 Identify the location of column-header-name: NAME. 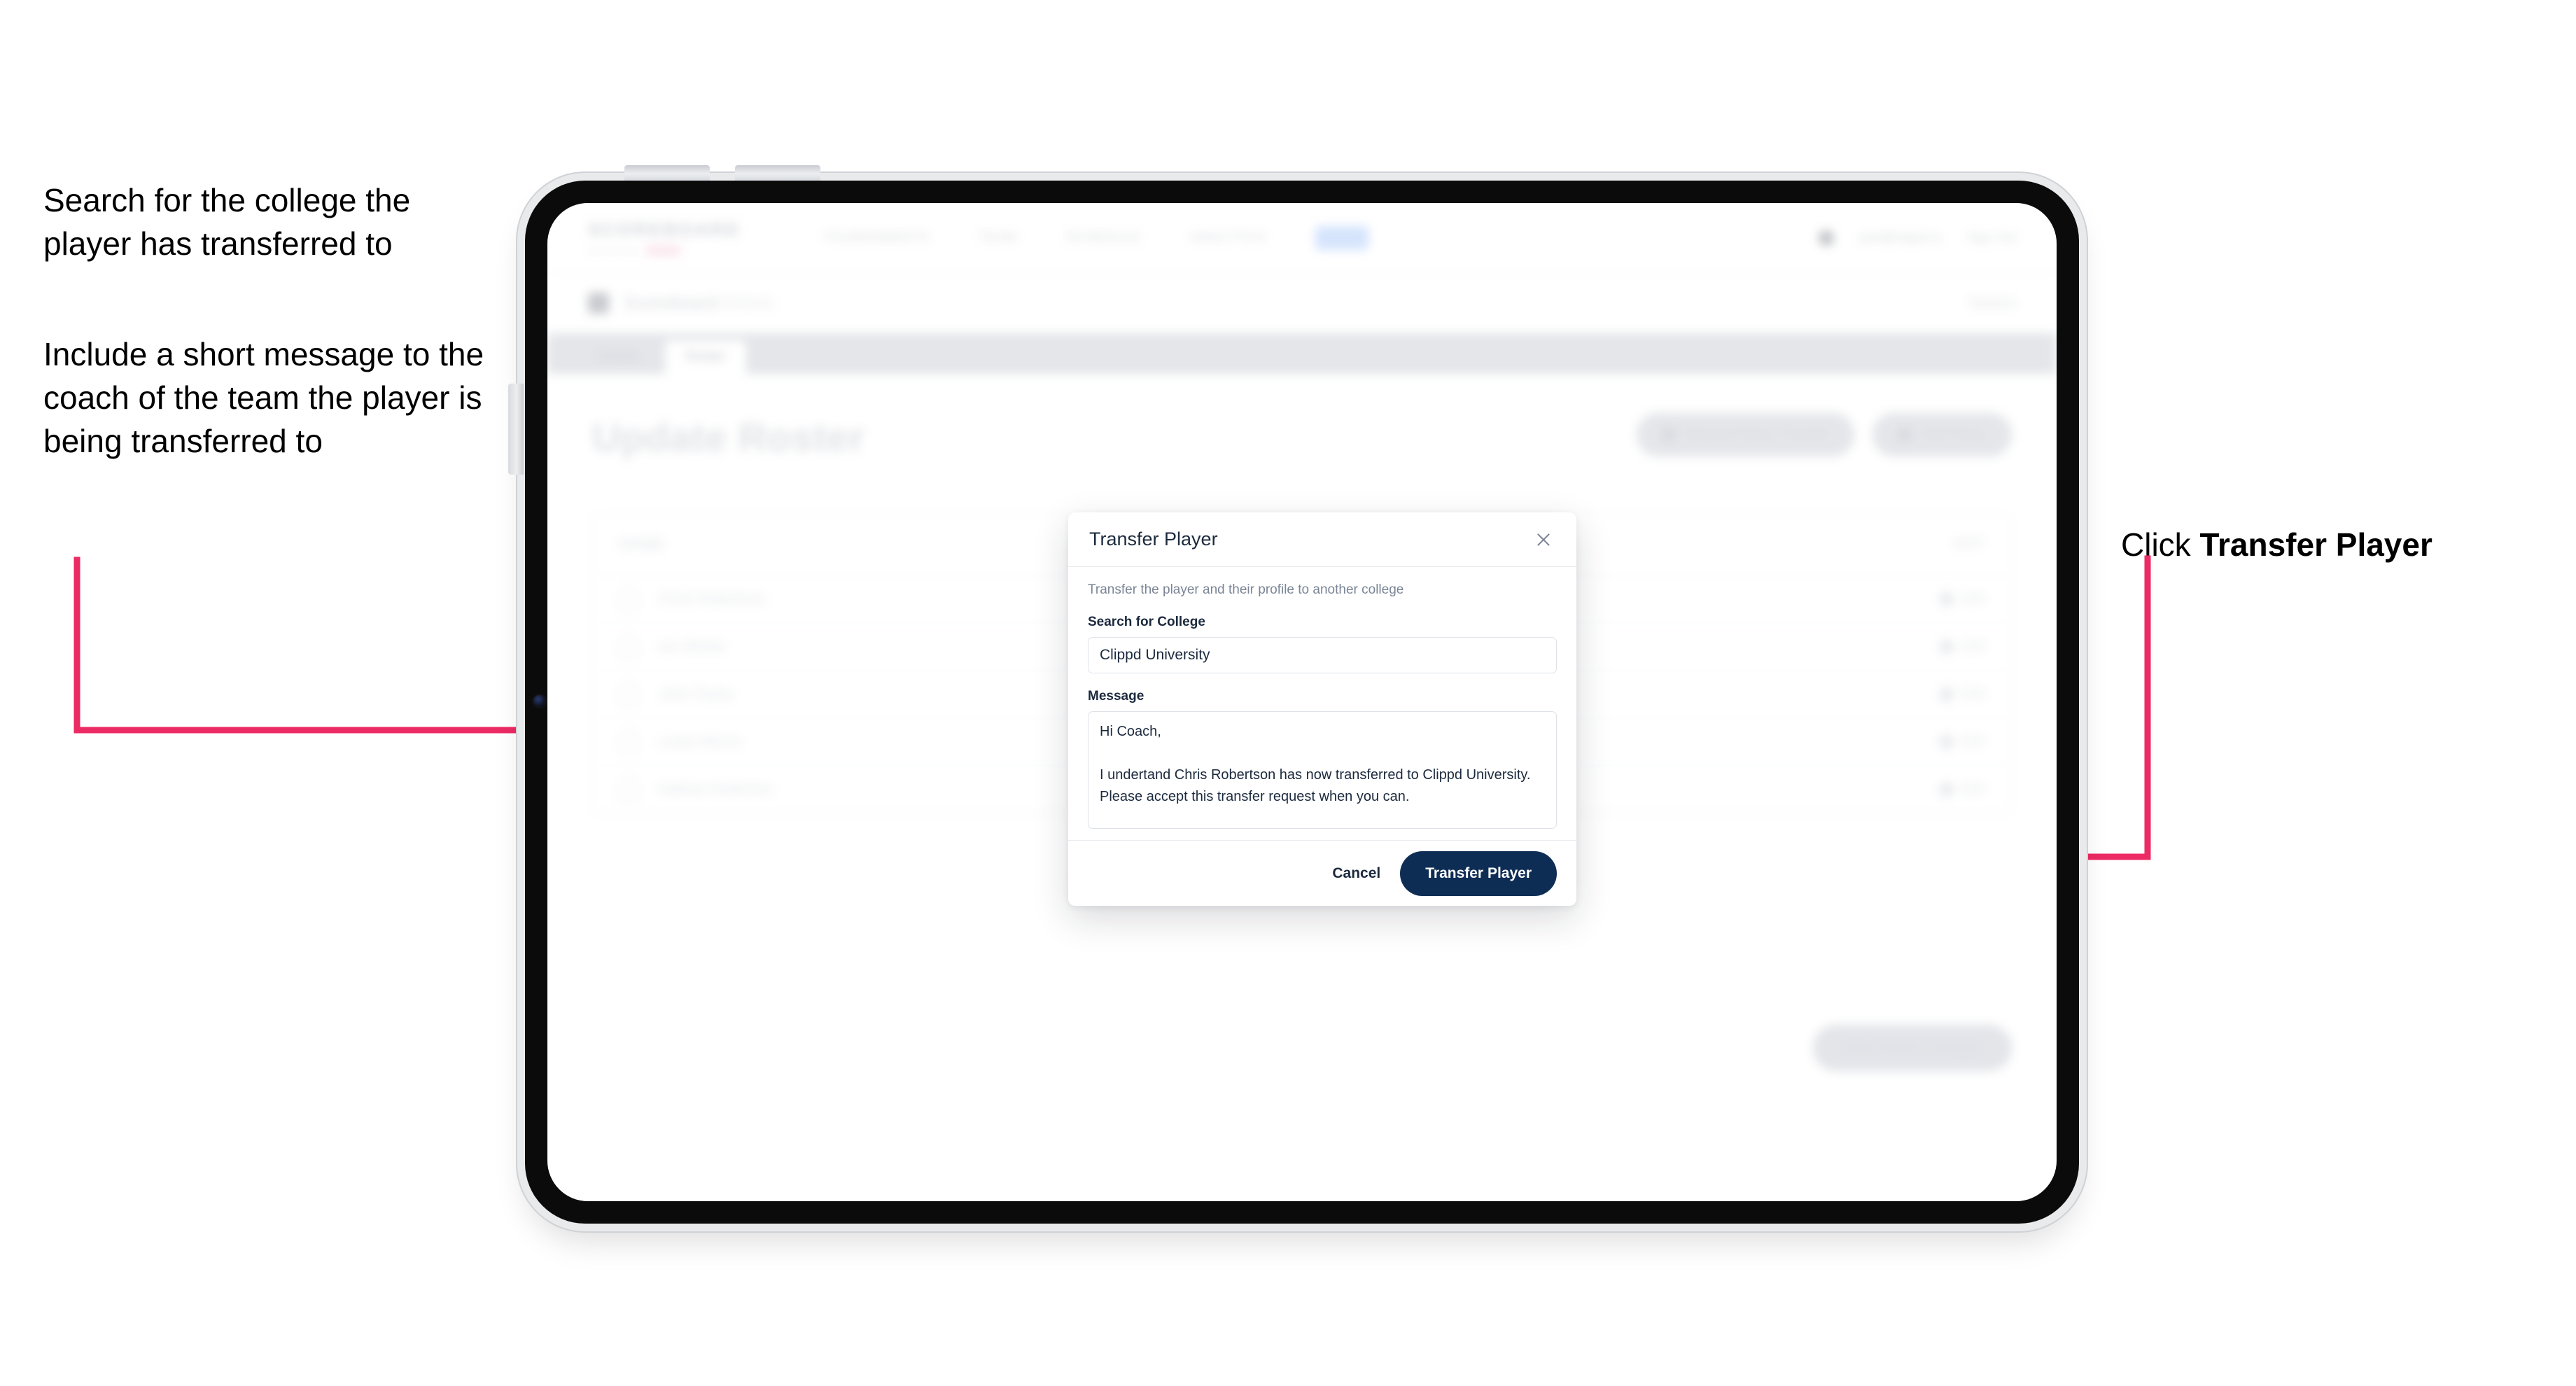
(642, 544).